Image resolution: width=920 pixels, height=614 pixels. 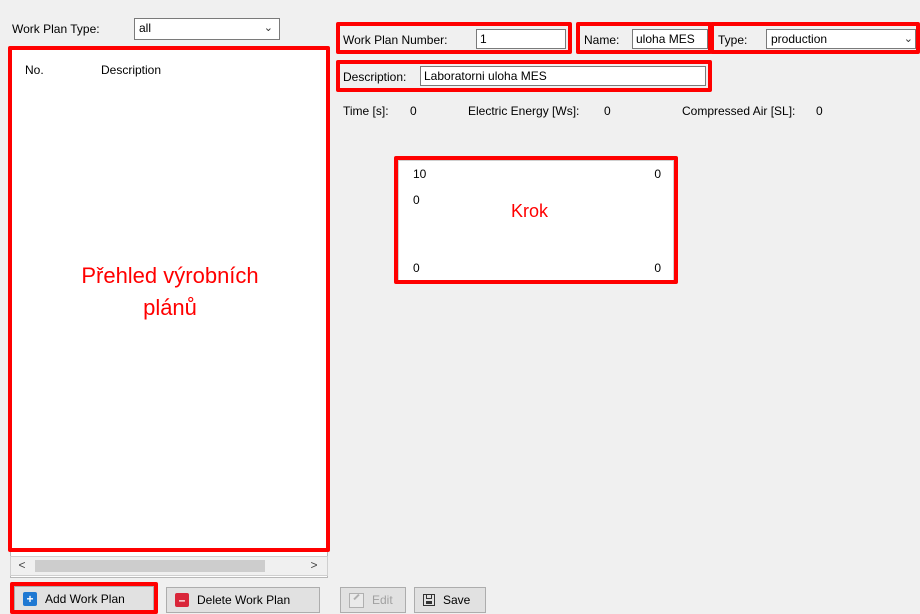 I want to click on add-work-plan-button: + Add Work Plan, so click(x=84, y=599).